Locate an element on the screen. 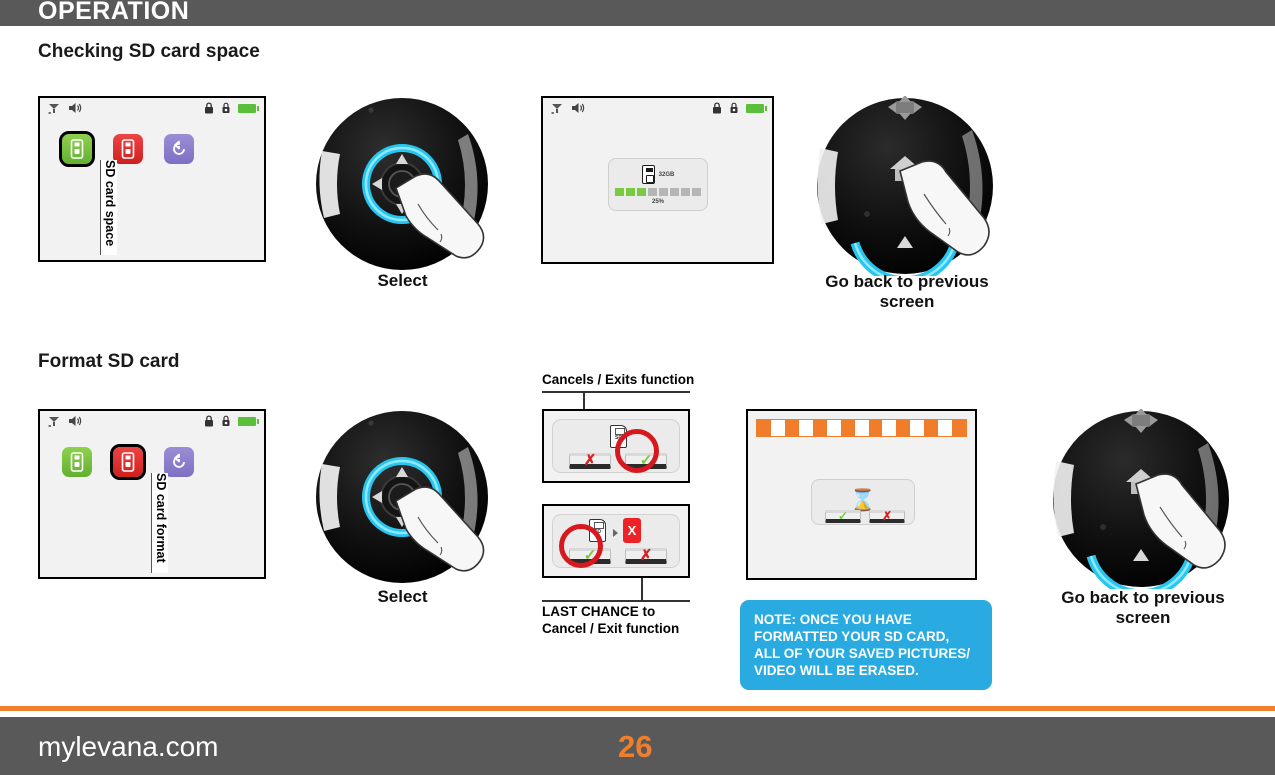 The width and height of the screenshot is (1275, 775). sd-usage-percent: 25% is located at coordinates (657, 202).